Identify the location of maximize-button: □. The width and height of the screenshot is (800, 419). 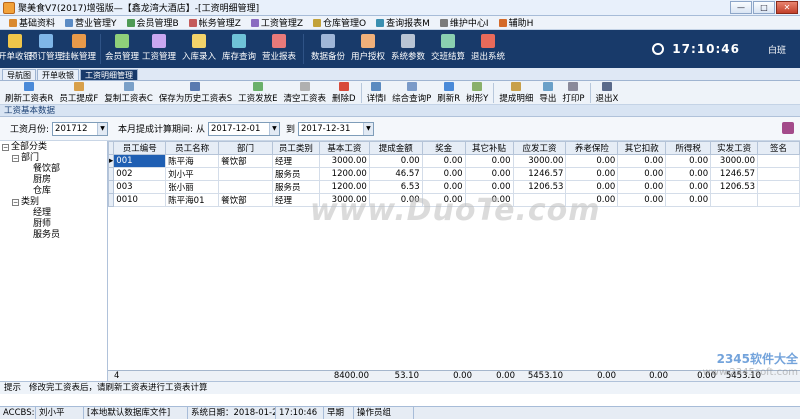
(764, 7).